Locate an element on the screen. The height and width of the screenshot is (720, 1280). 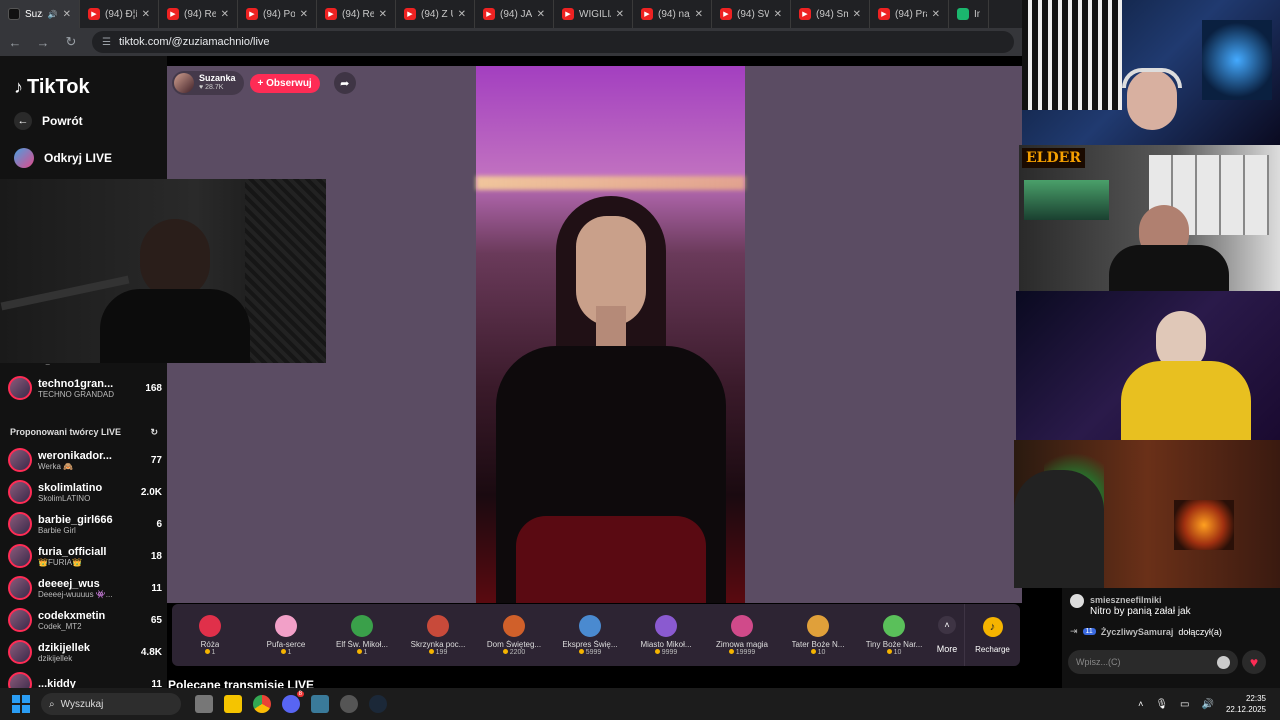
gift-item: Zimowa magia 19999 is located at coordinates (742, 635).